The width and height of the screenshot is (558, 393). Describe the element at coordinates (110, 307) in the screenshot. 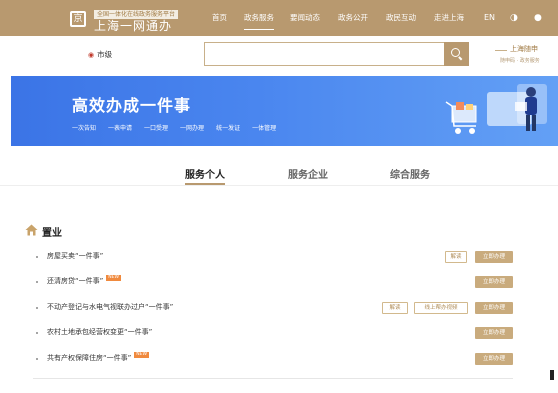

I see `item-label: 不动产登记与水电气视联办过户“一件事”` at that location.